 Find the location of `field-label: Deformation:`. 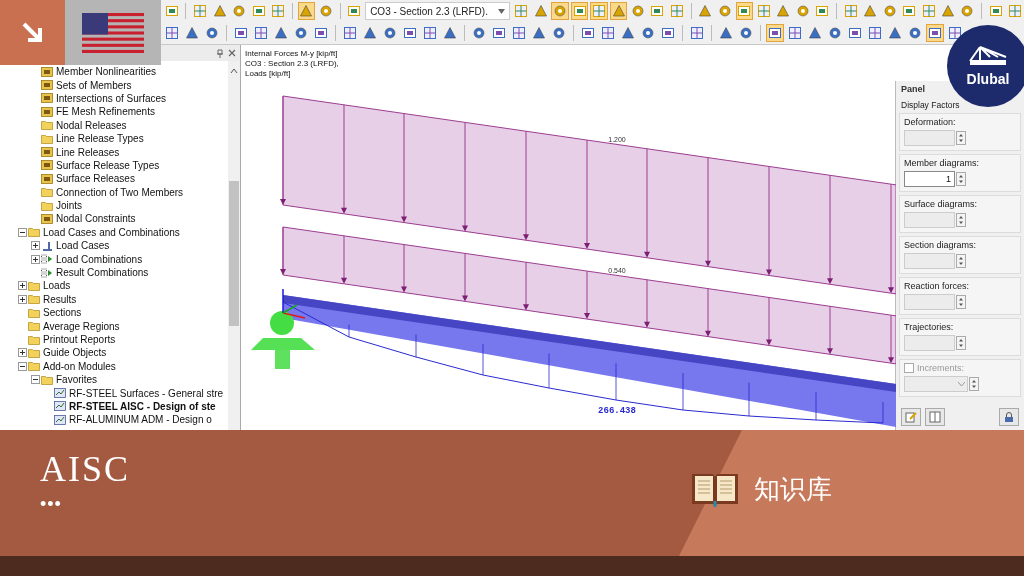

field-label: Deformation: is located at coordinates (930, 122).